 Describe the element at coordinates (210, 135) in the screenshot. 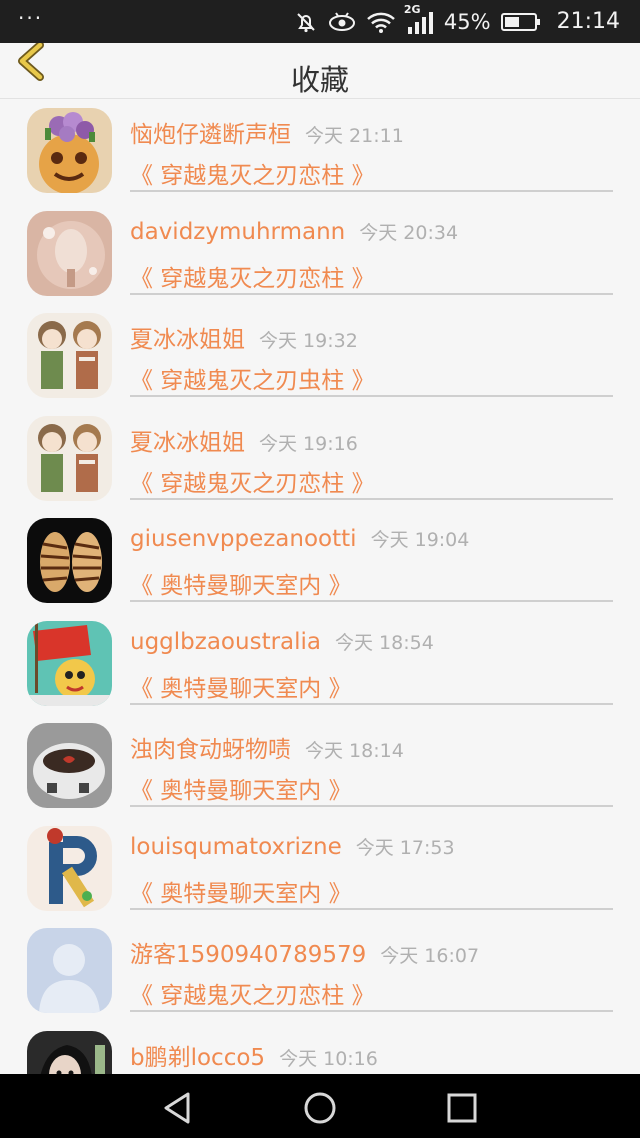

I see `username: 恼炮仔遴断声桓` at that location.